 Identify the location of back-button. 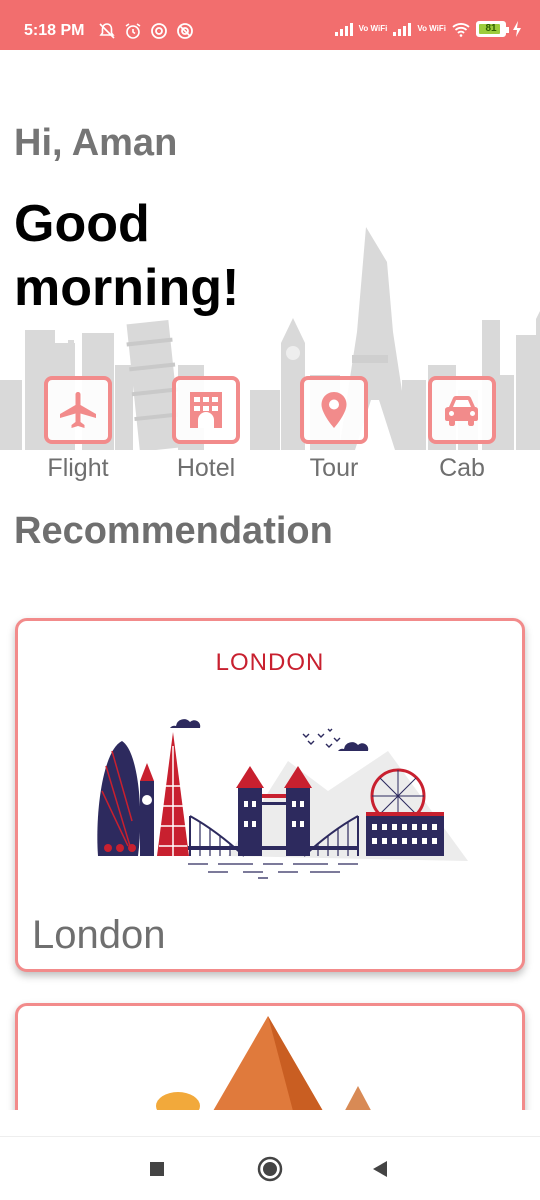
(380, 1169).